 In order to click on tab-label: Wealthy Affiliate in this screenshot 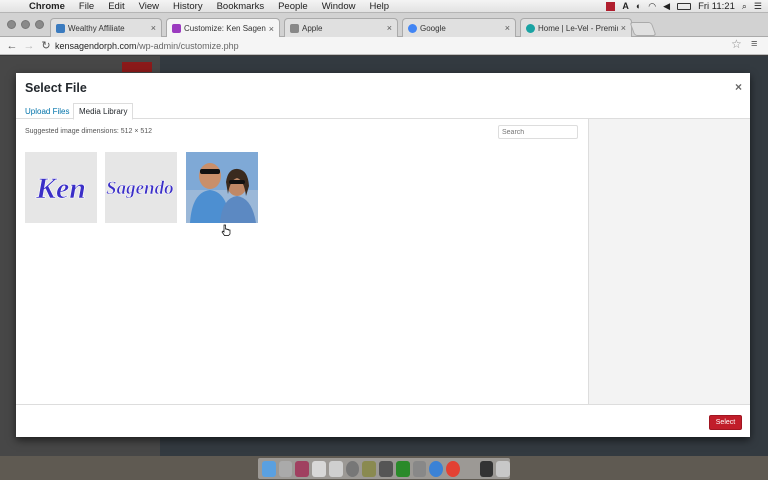, I will do `click(96, 28)`.